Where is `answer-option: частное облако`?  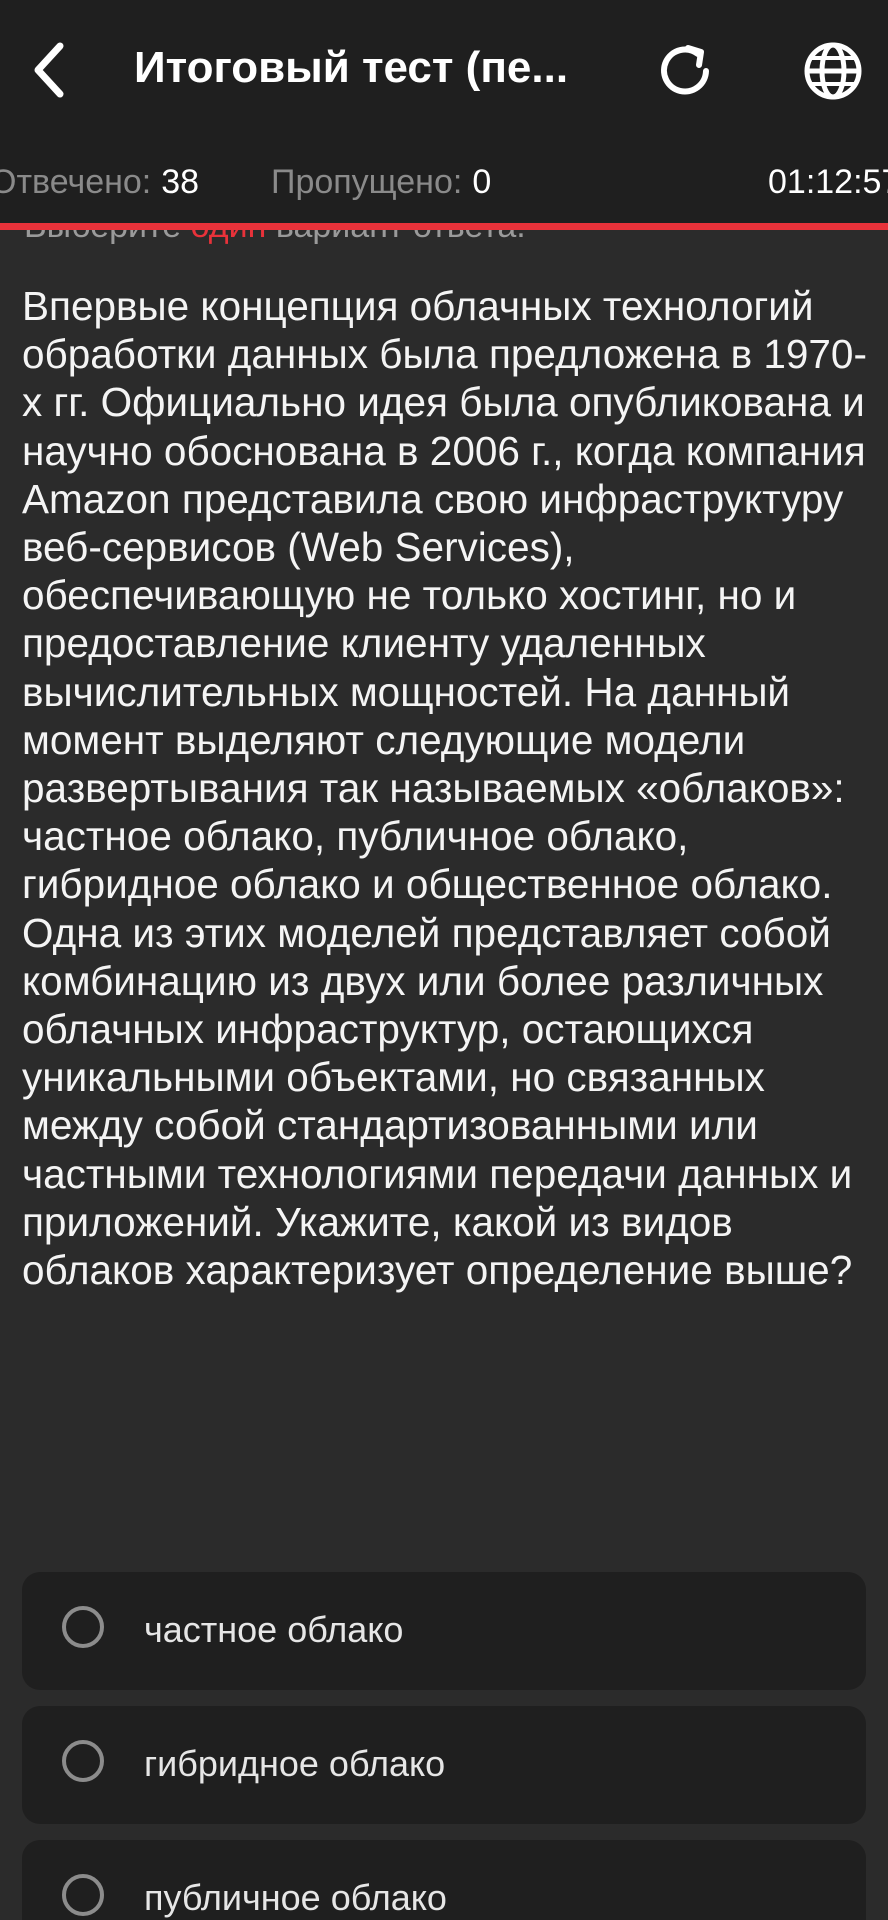 answer-option: частное облако is located at coordinates (444, 1631).